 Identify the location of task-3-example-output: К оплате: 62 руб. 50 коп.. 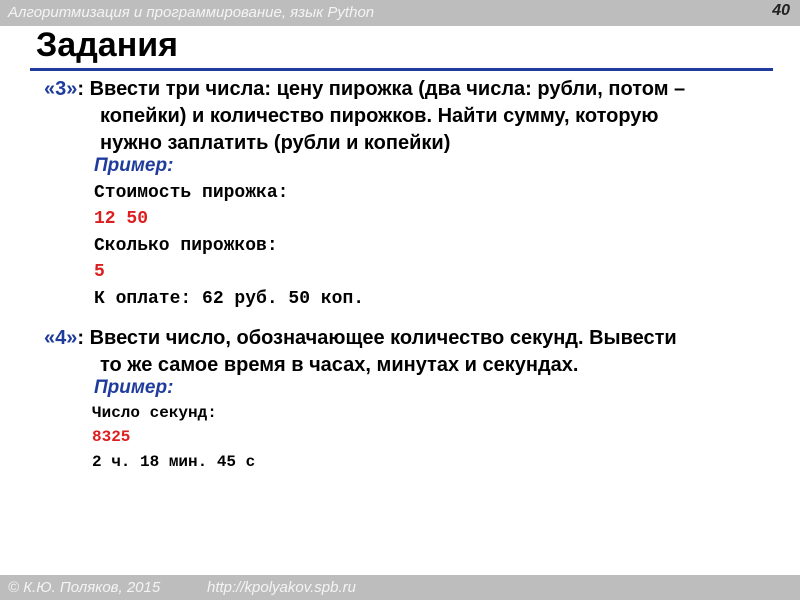
(229, 299).